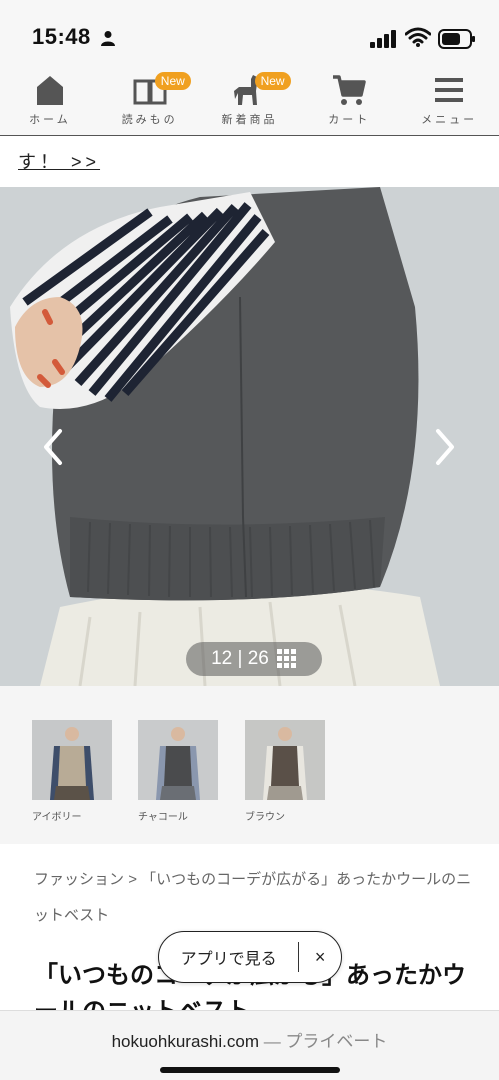  What do you see at coordinates (350, 90) in the screenshot?
I see `cart-icon` at bounding box center [350, 90].